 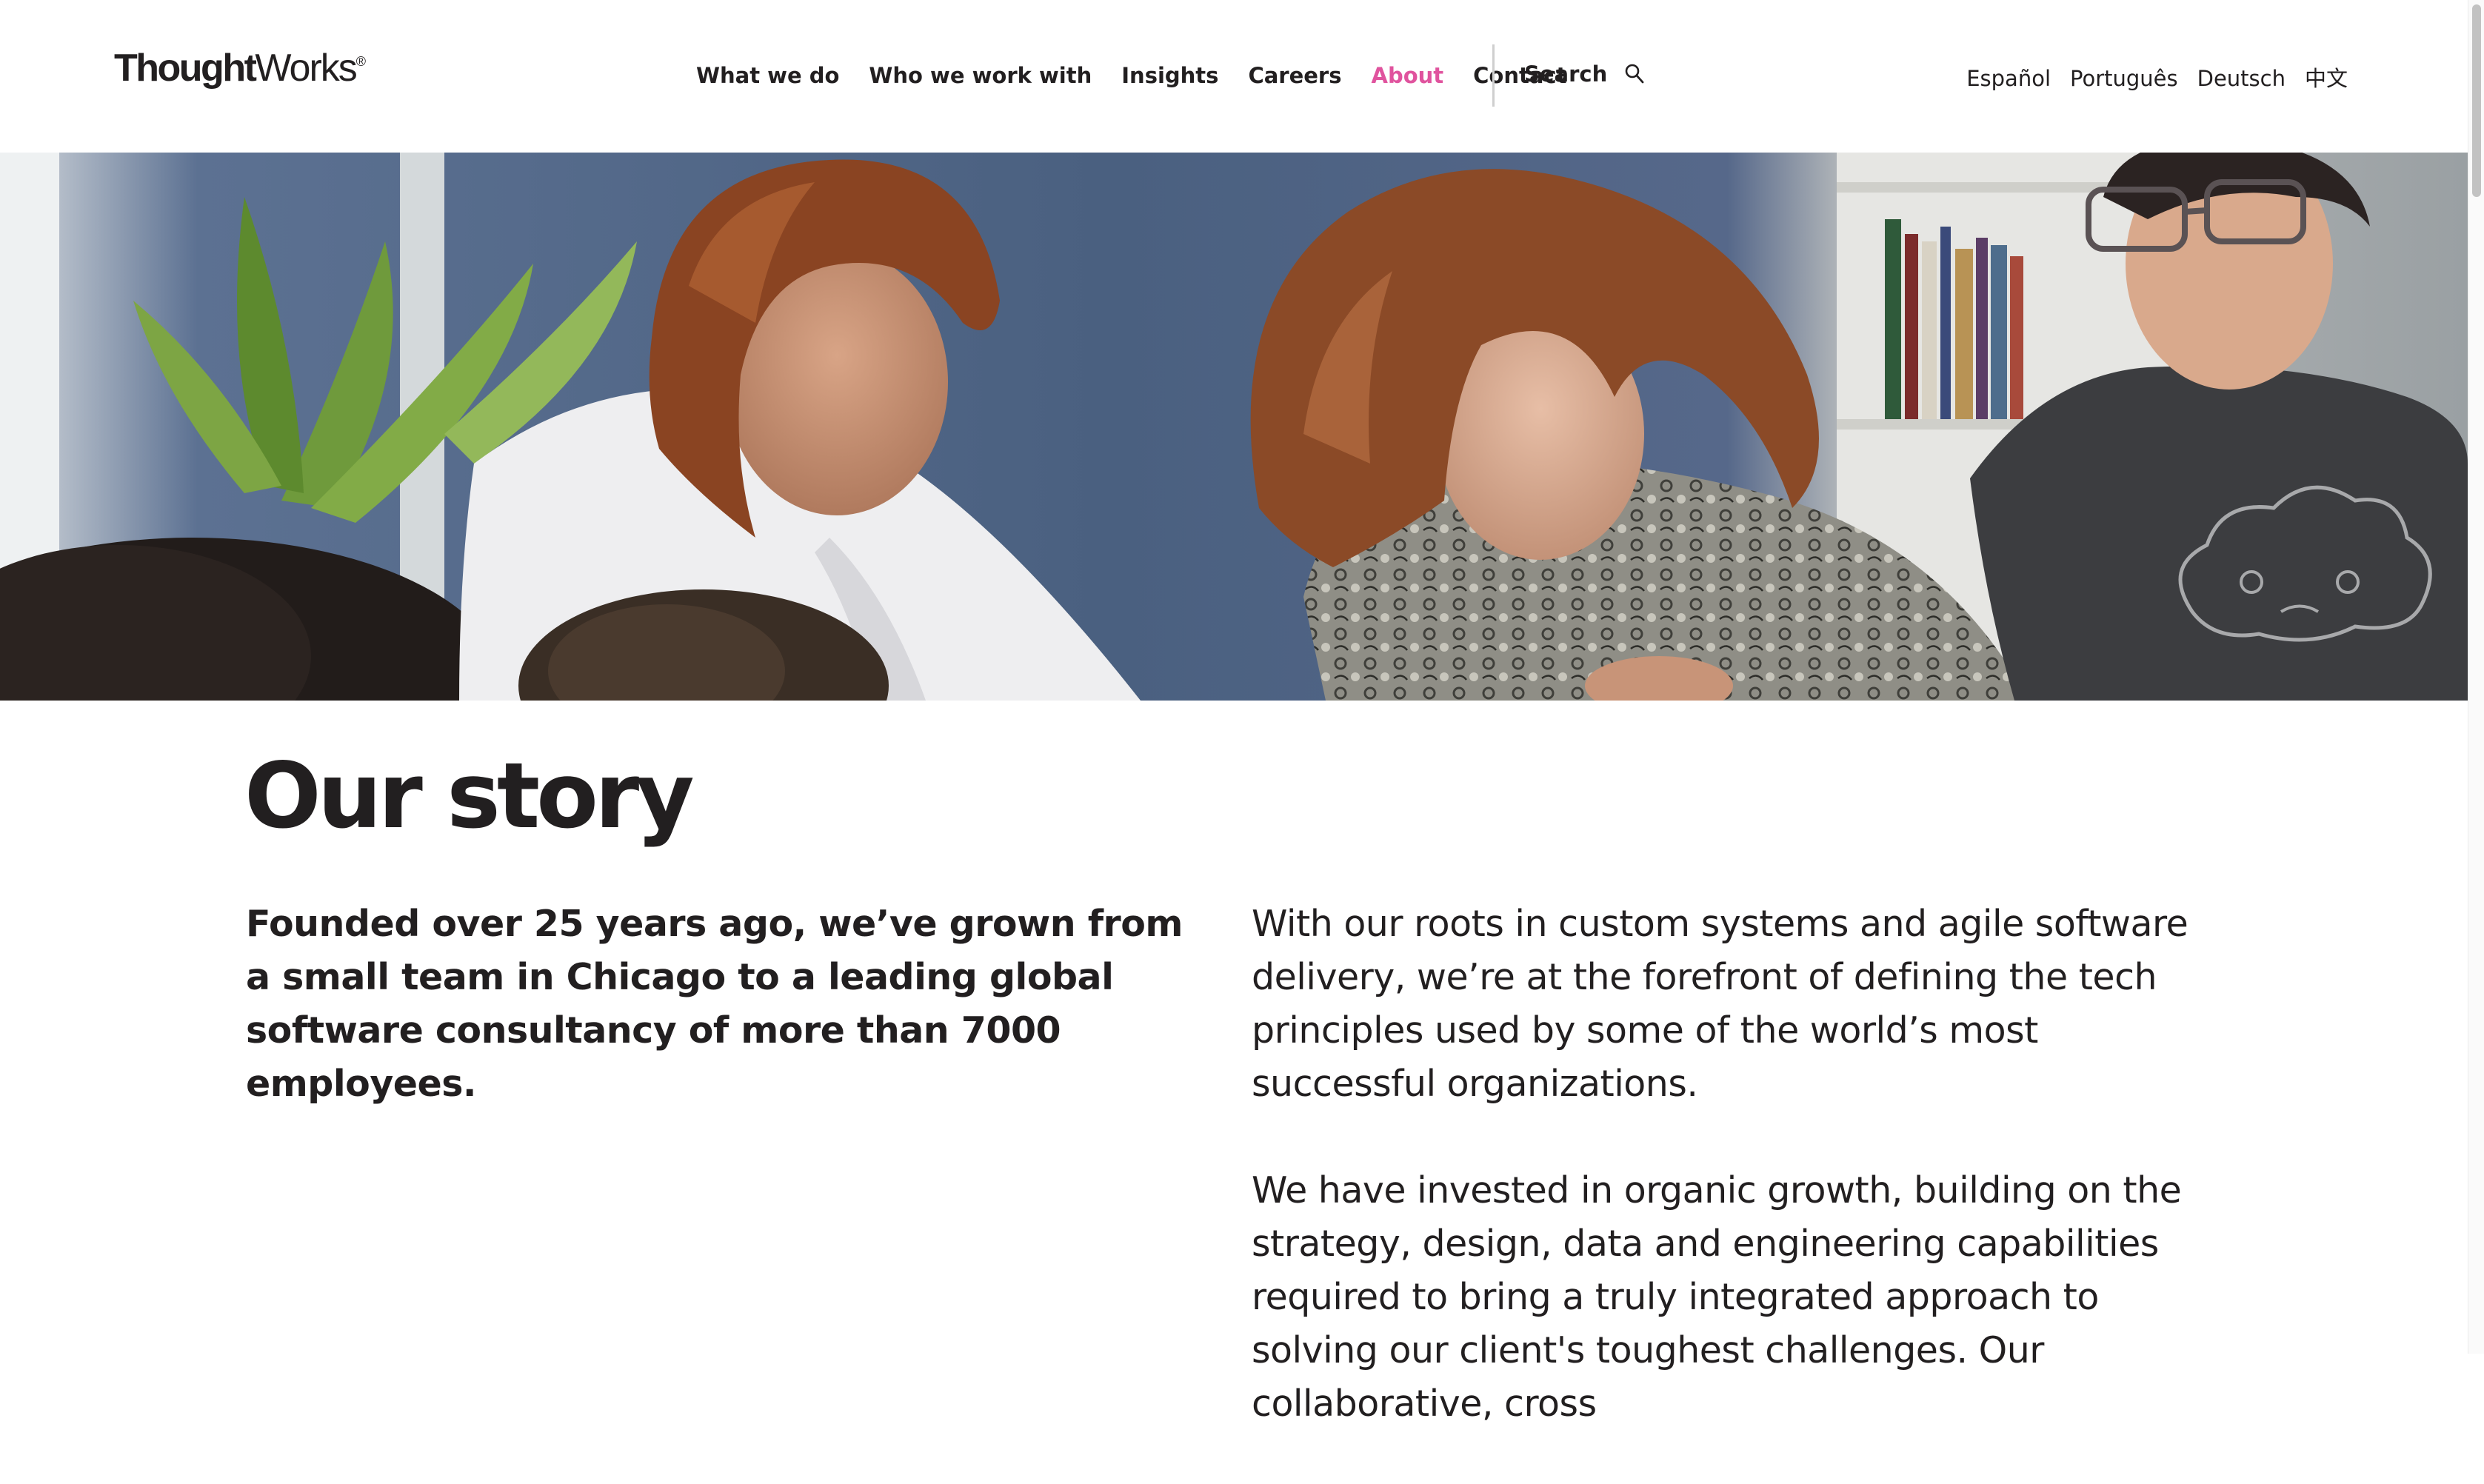 I want to click on thoughtworks-logo: ThoughtWorks®, so click(x=240, y=68).